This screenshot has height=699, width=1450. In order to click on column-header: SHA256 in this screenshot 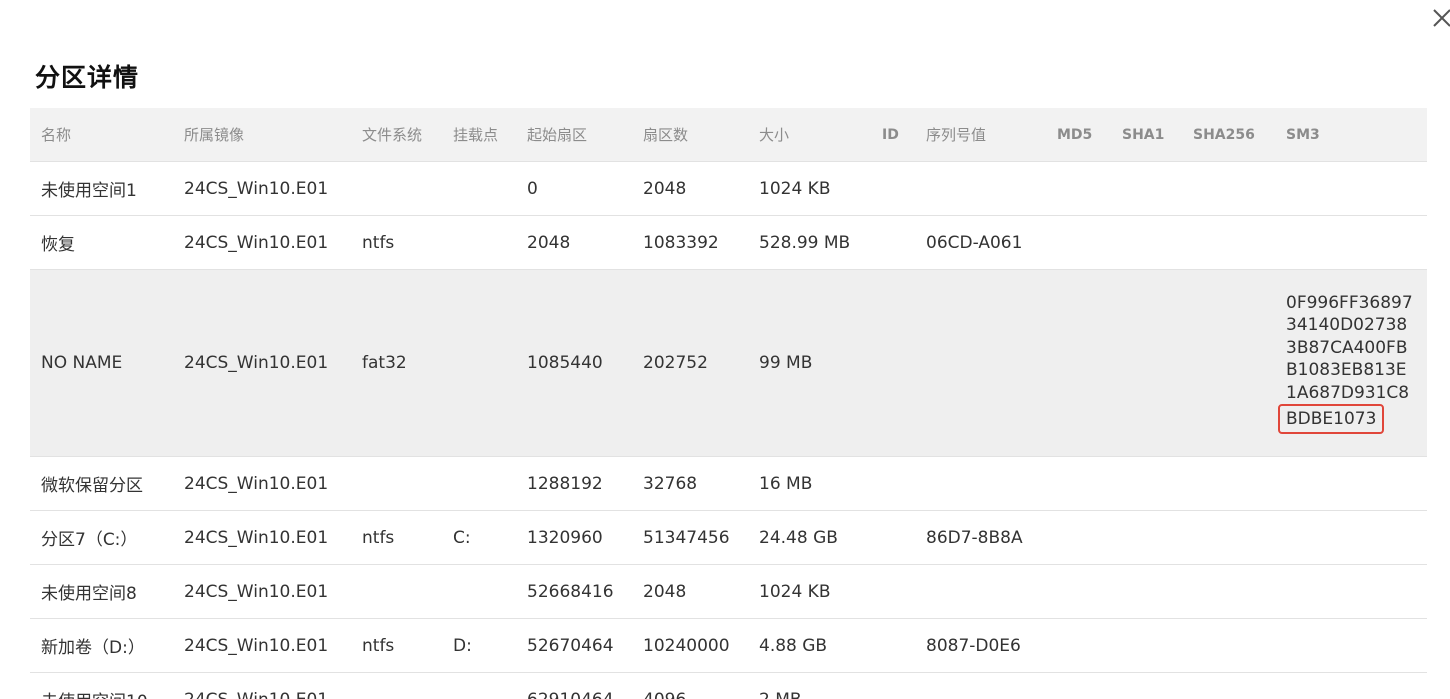, I will do `click(1228, 135)`.